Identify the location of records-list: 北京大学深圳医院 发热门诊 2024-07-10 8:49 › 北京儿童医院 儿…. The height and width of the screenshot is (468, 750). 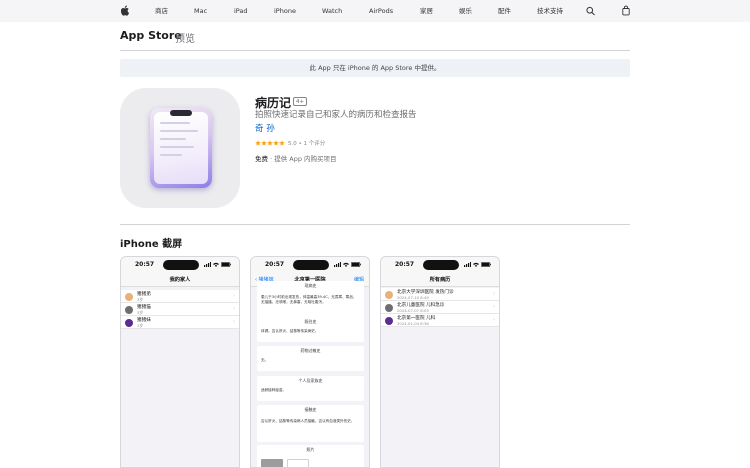
(440, 307).